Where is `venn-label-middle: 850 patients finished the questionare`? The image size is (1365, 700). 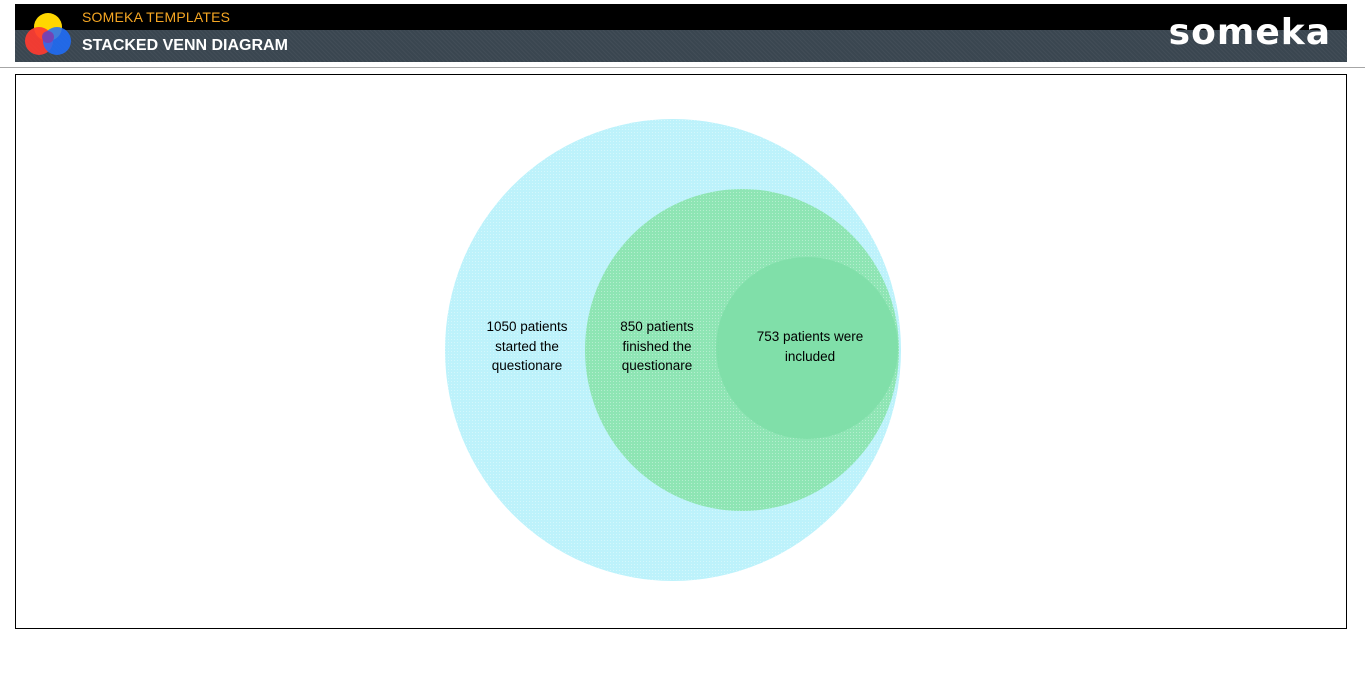
venn-label-middle: 850 patients finished the questionare is located at coordinates (657, 346).